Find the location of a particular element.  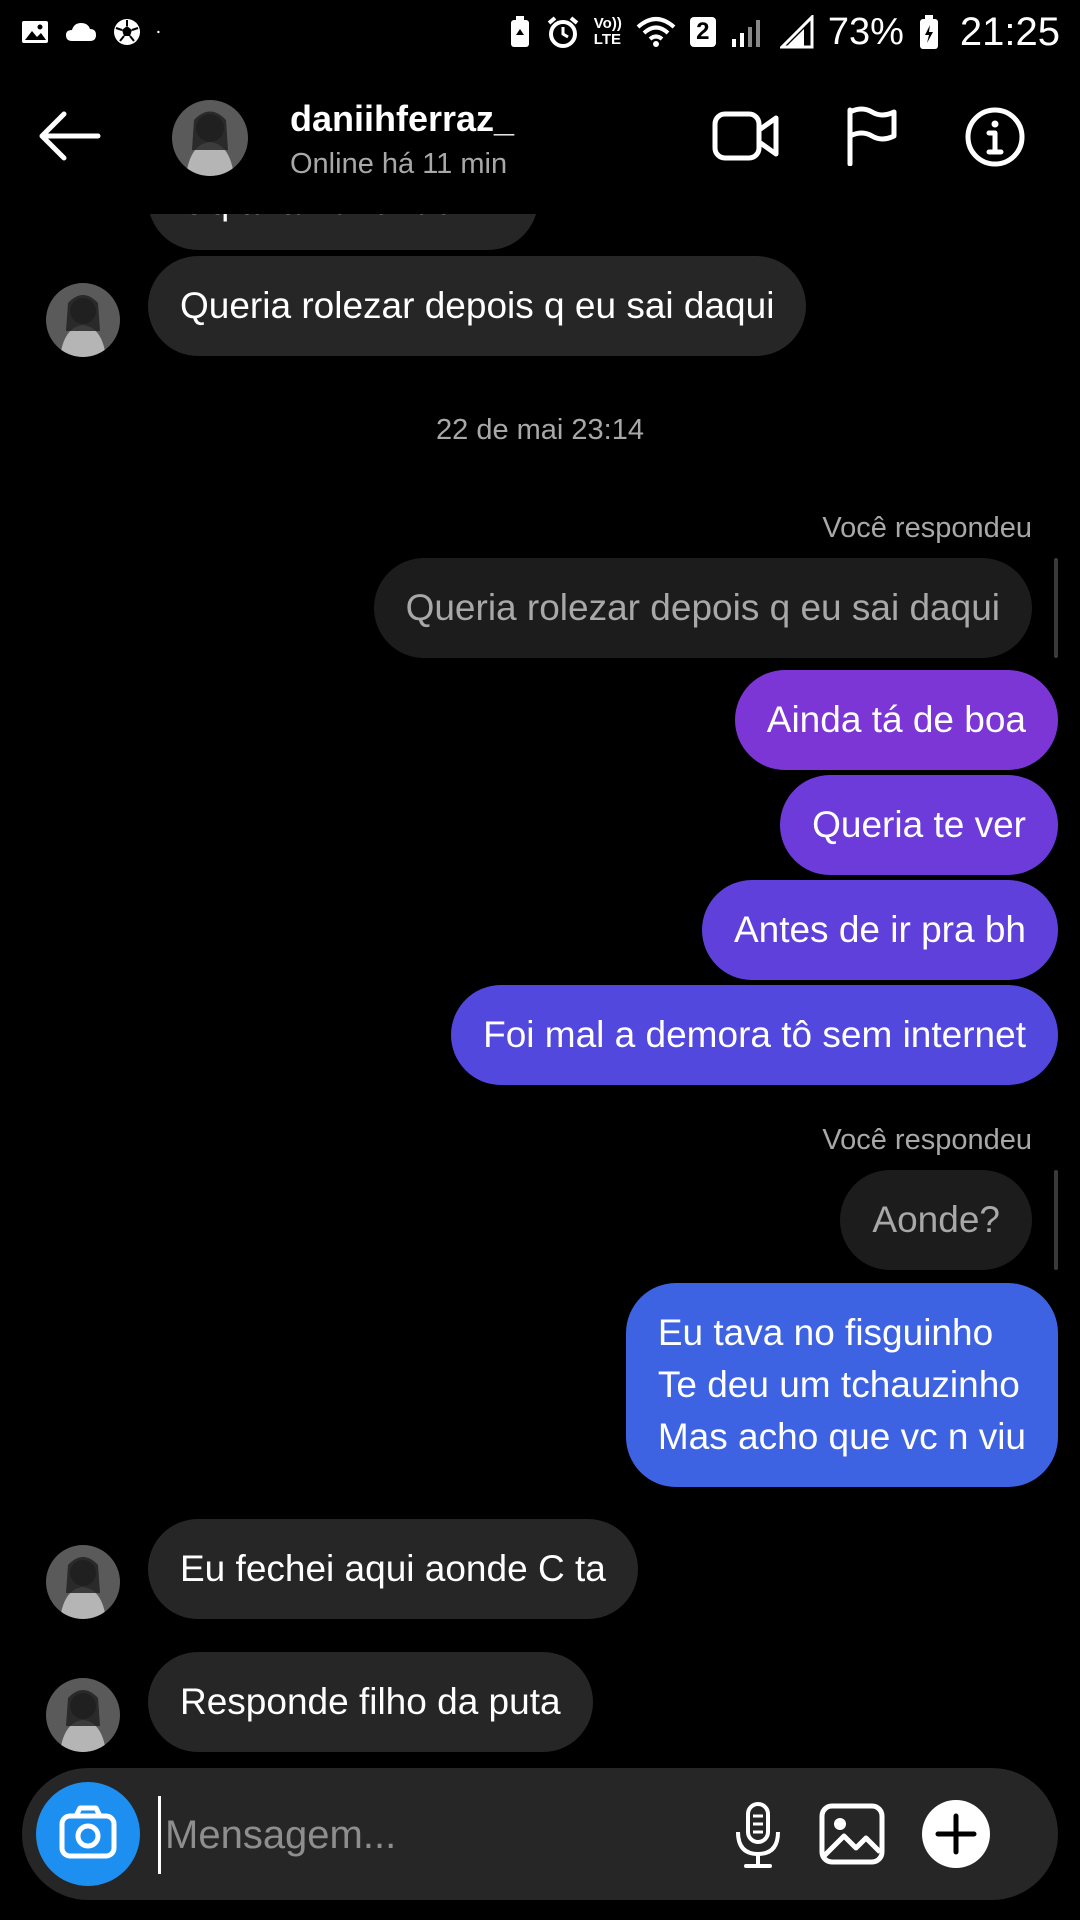

message-line: Te deu um tchauzinho is located at coordinates (838, 1384).